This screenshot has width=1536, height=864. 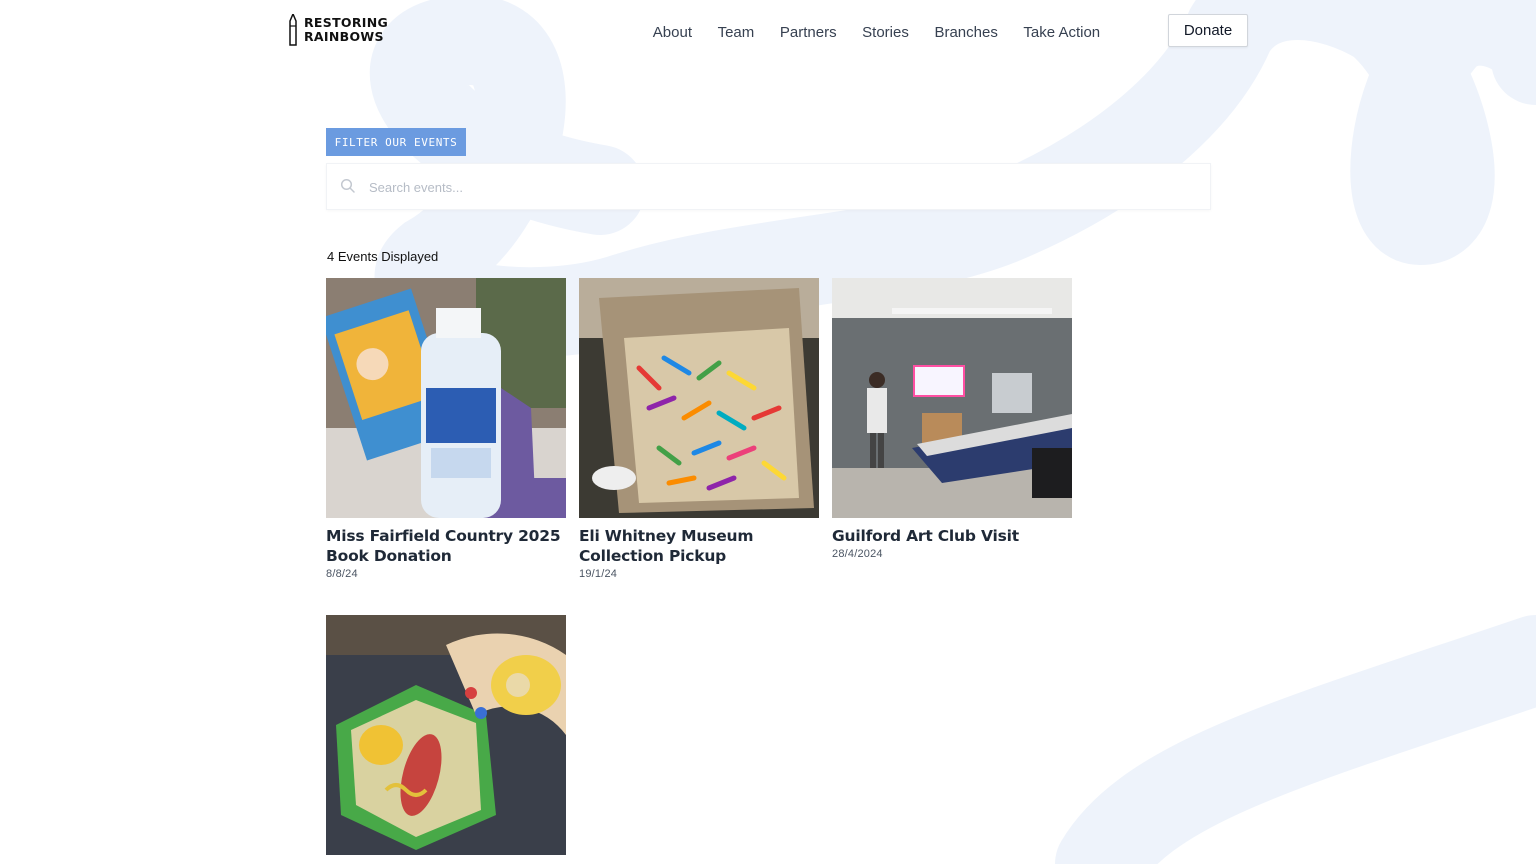 What do you see at coordinates (344, 36) in the screenshot?
I see `brand-line-2: RAINBOWS` at bounding box center [344, 36].